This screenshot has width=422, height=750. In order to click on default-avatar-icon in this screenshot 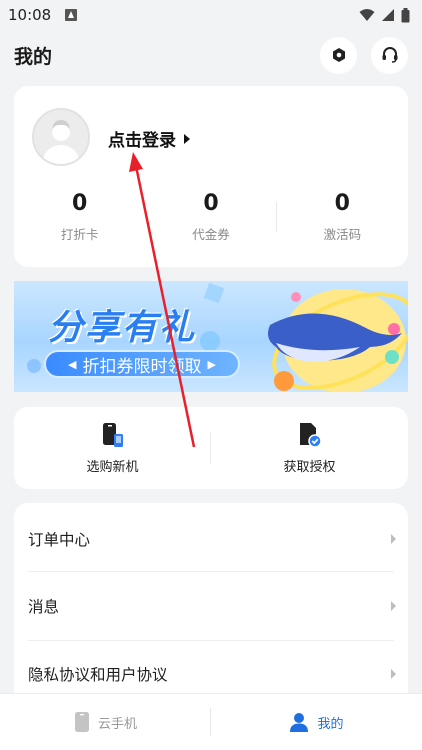, I will do `click(61, 142)`.